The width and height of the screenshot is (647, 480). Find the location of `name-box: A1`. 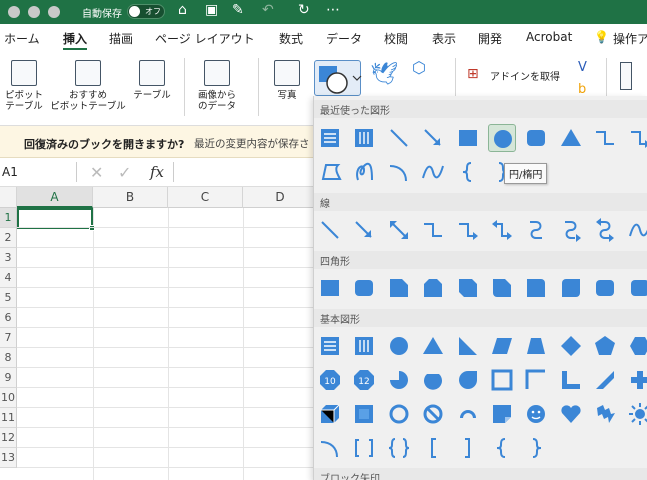

name-box: A1 is located at coordinates (10, 172).